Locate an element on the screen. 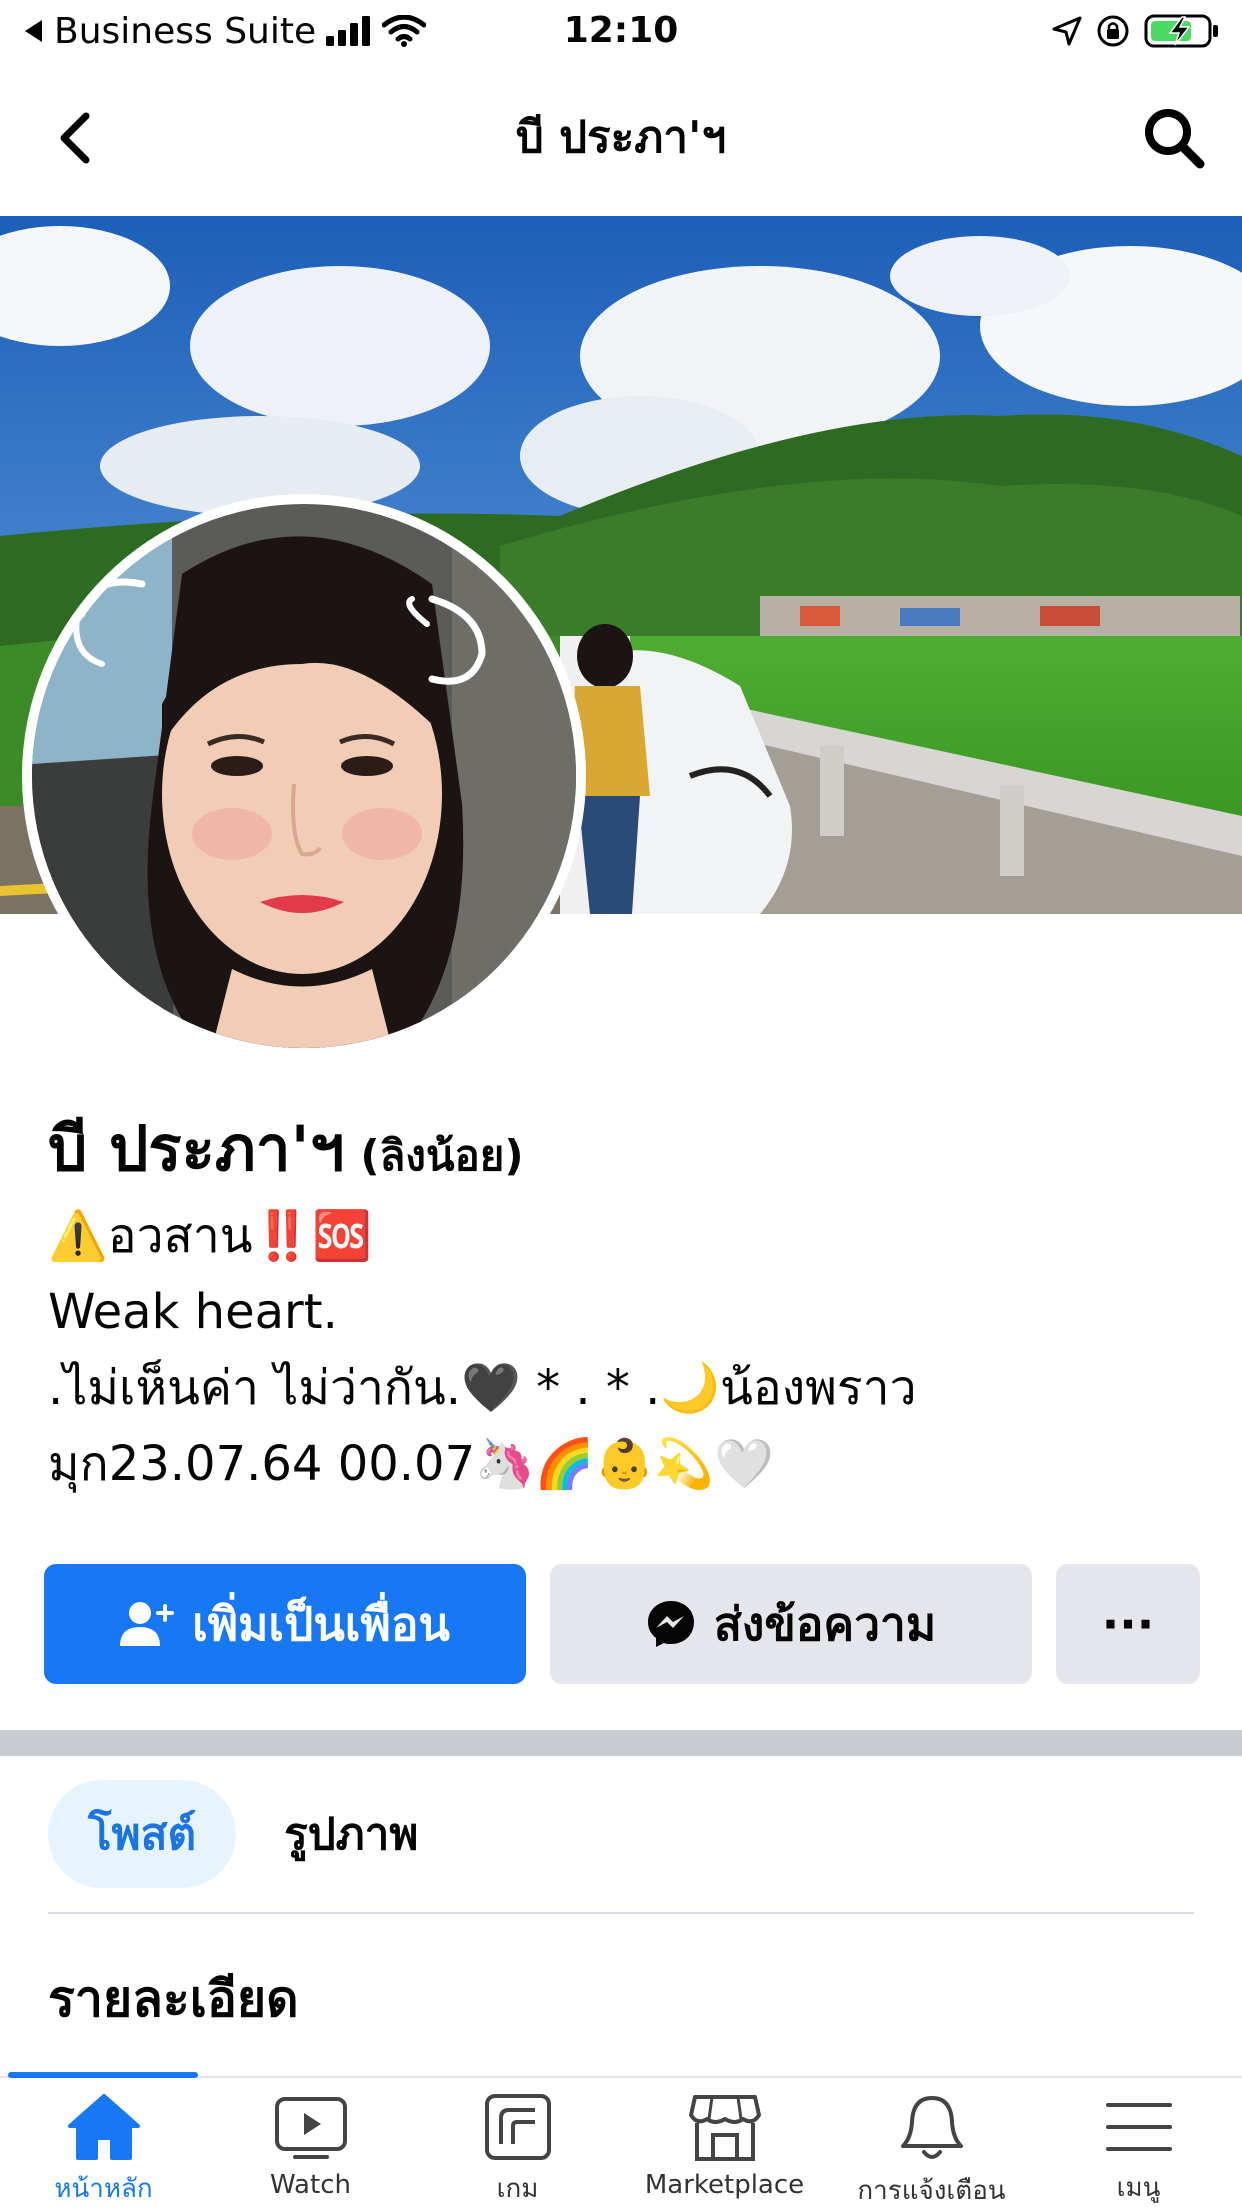 The width and height of the screenshot is (1242, 2208). profile-avatar is located at coordinates (304, 776).